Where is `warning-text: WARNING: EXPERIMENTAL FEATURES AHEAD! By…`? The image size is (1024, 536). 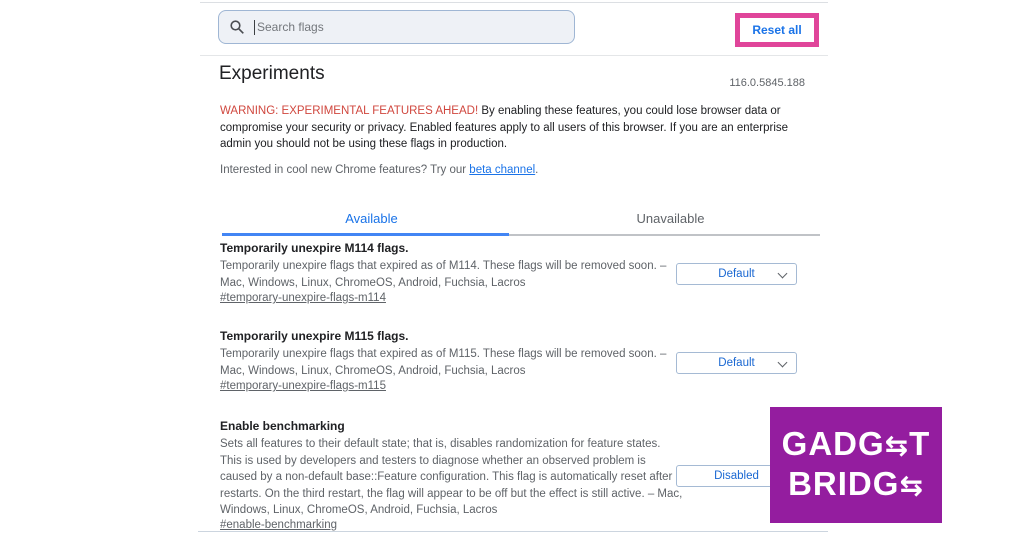 warning-text: WARNING: EXPERIMENTAL FEATURES AHEAD! By… is located at coordinates (511, 128).